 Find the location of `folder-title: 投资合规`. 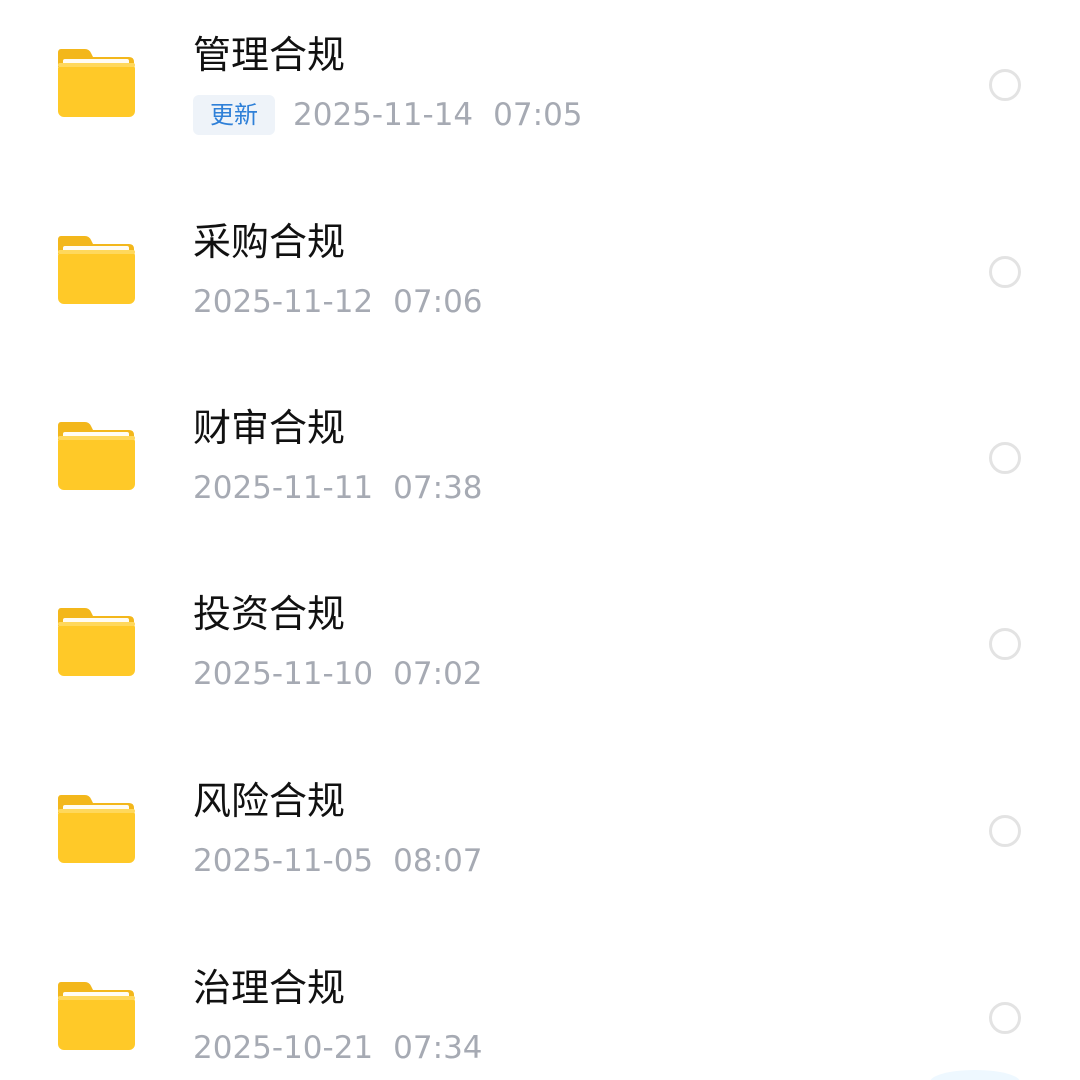

folder-title: 投资合规 is located at coordinates (269, 614).